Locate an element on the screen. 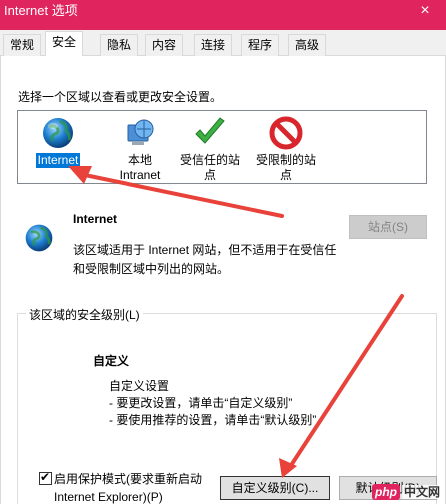  tab-privacy: 隐私 is located at coordinates (119, 45).